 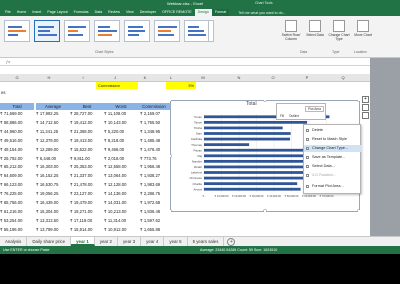 What do you see at coordinates (333, 130) in the screenshot?
I see `menu-item-delete: Delete` at bounding box center [333, 130].